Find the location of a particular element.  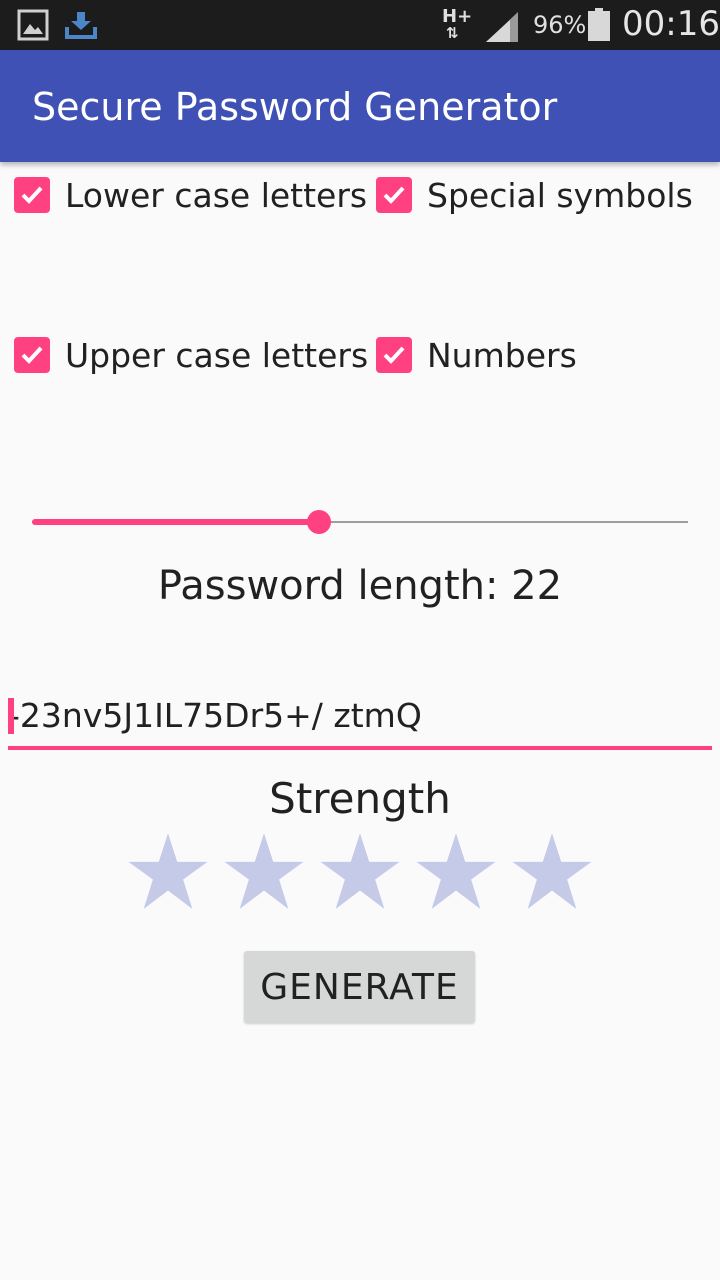

numbers-checkbox: Numbers is located at coordinates (476, 355).